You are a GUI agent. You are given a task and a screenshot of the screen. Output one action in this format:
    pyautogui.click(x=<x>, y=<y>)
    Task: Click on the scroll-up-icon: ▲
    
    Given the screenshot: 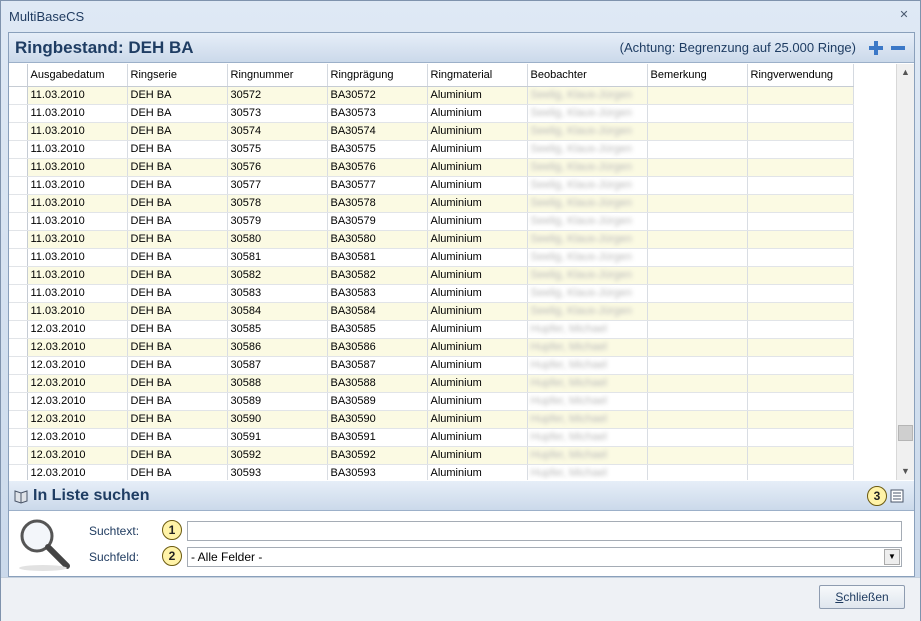 What is the action you would take?
    pyautogui.click(x=905, y=72)
    